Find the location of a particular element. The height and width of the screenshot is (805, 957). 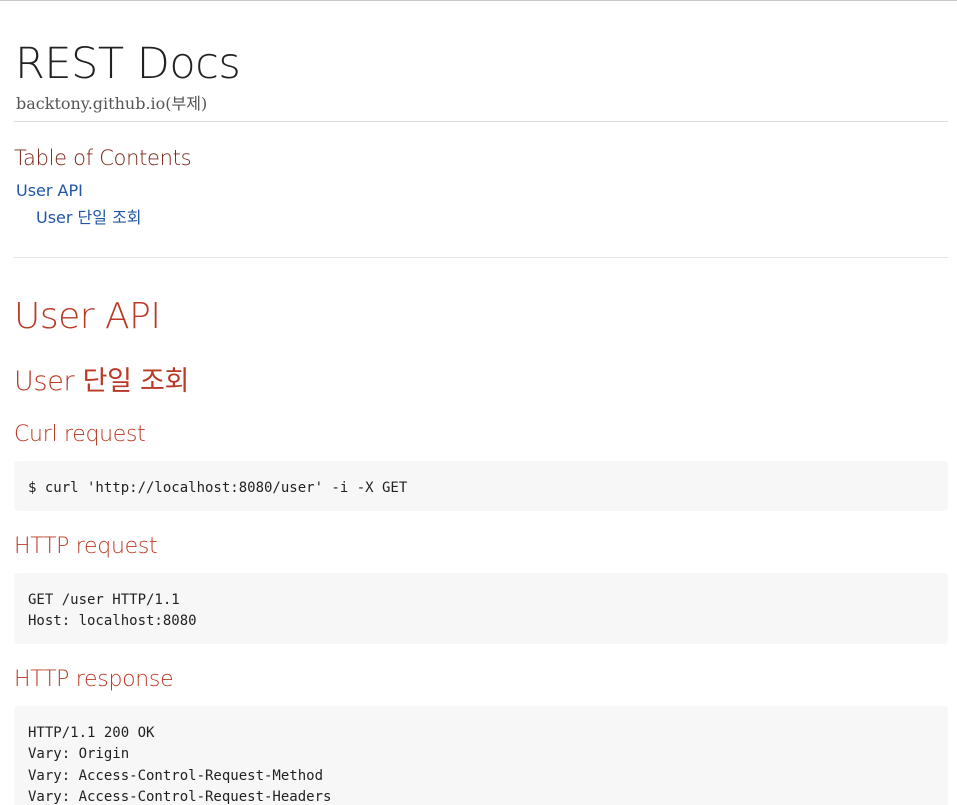

page-subtitle: backtony.github.io(부제) is located at coordinates (112, 103).